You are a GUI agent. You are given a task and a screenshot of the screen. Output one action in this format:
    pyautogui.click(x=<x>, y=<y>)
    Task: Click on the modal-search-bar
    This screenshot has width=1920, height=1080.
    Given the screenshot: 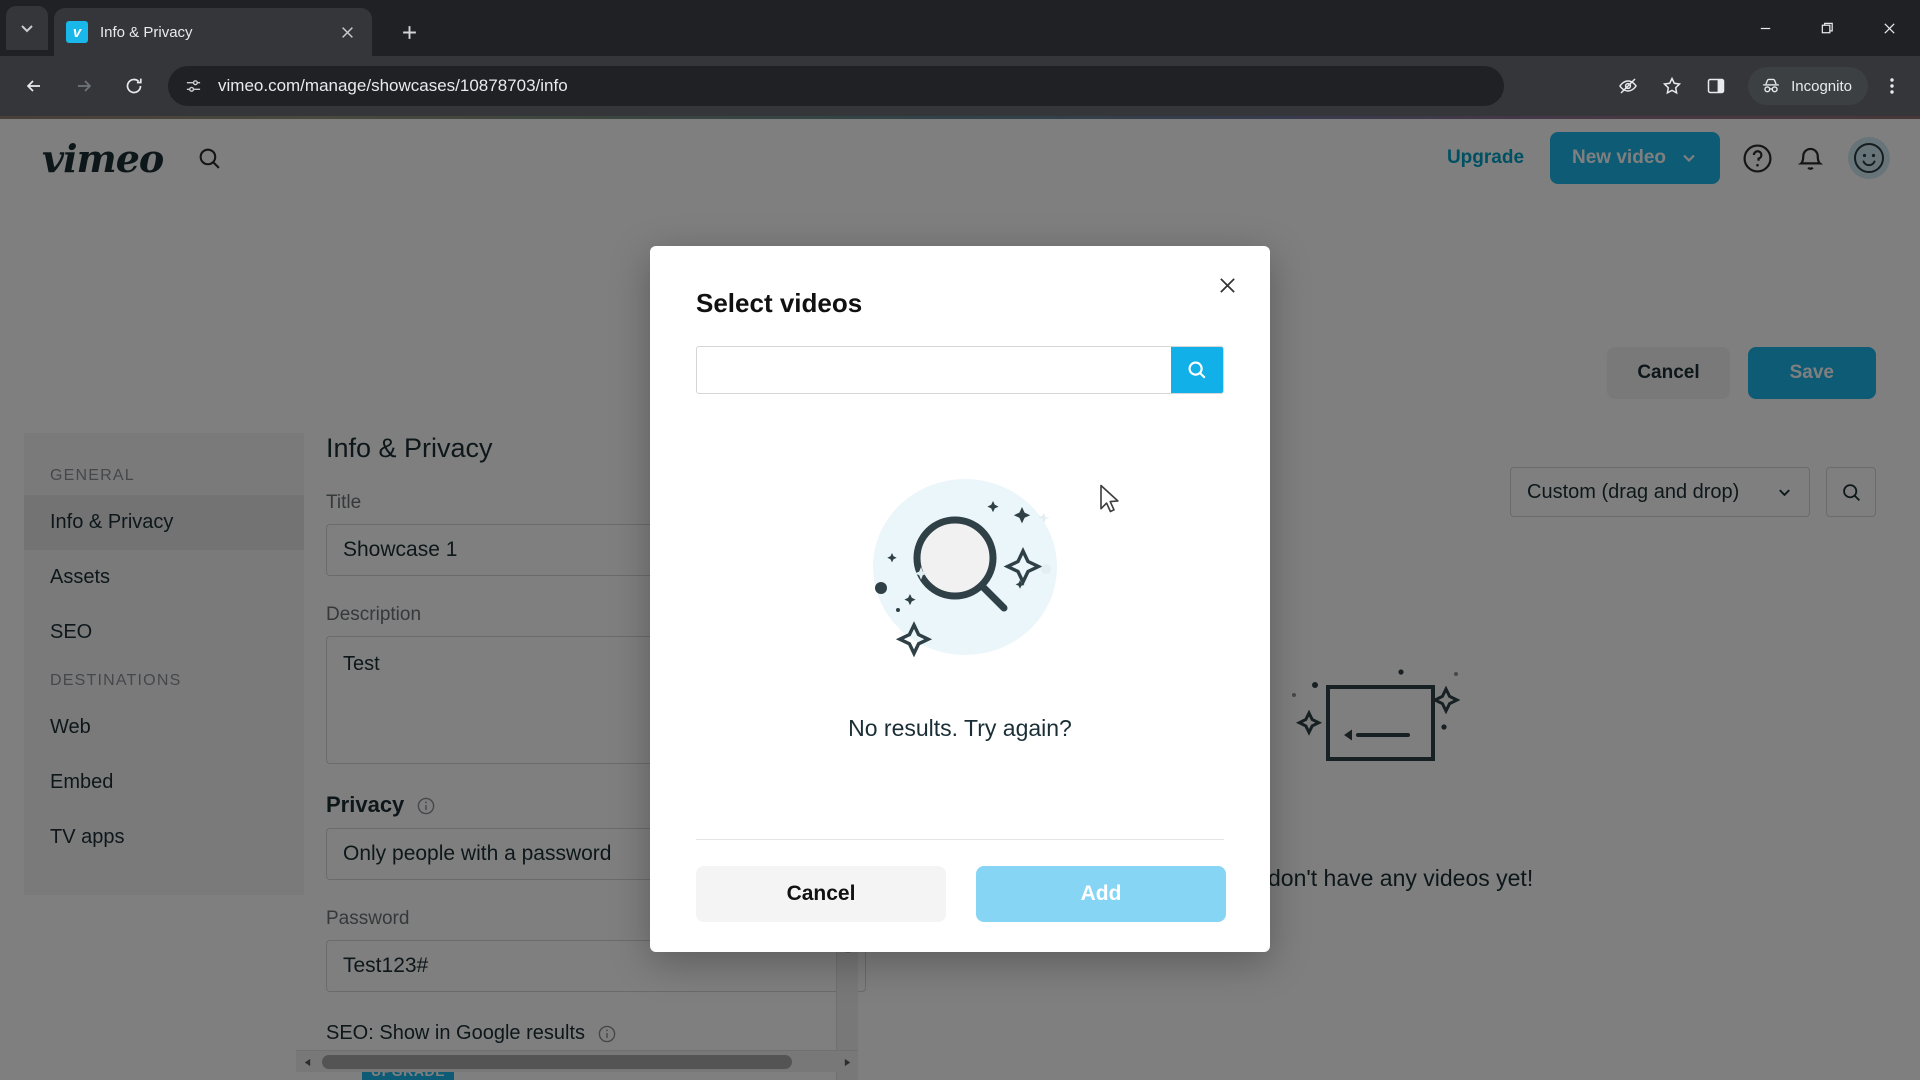 What is the action you would take?
    pyautogui.click(x=960, y=370)
    